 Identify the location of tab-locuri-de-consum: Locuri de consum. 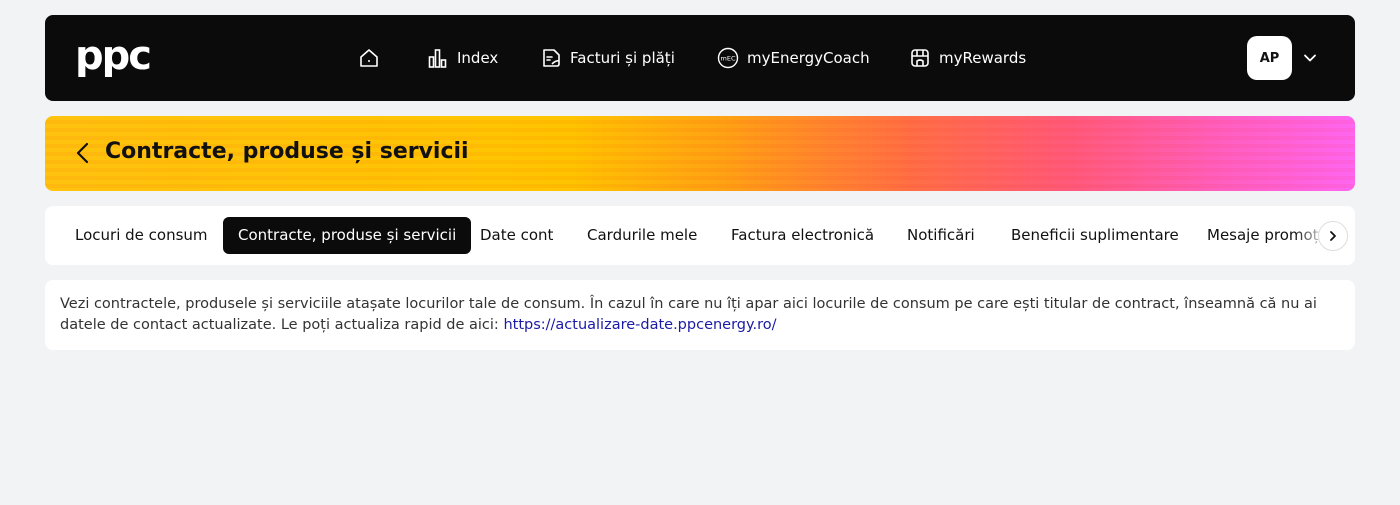
(141, 235).